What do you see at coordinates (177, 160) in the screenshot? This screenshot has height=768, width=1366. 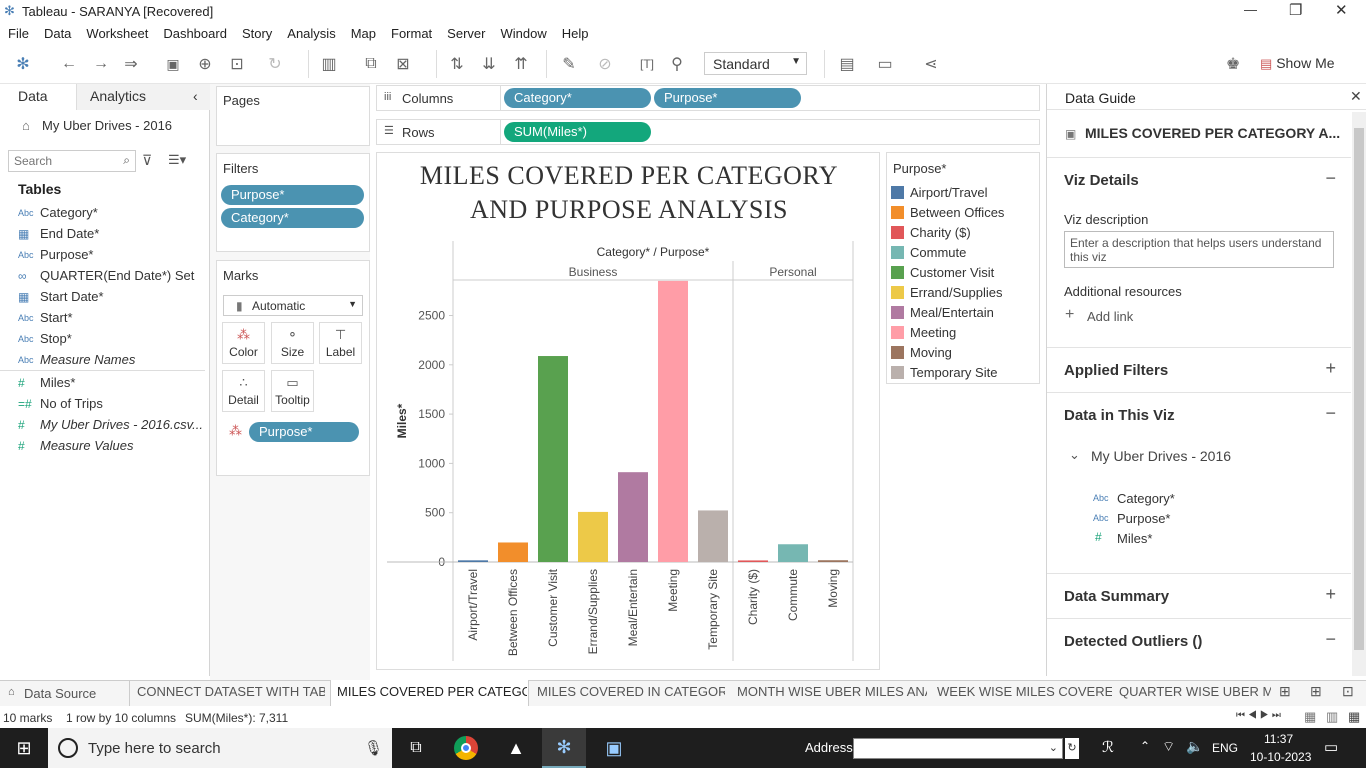 I see `view-options-icon: ☰▾` at bounding box center [177, 160].